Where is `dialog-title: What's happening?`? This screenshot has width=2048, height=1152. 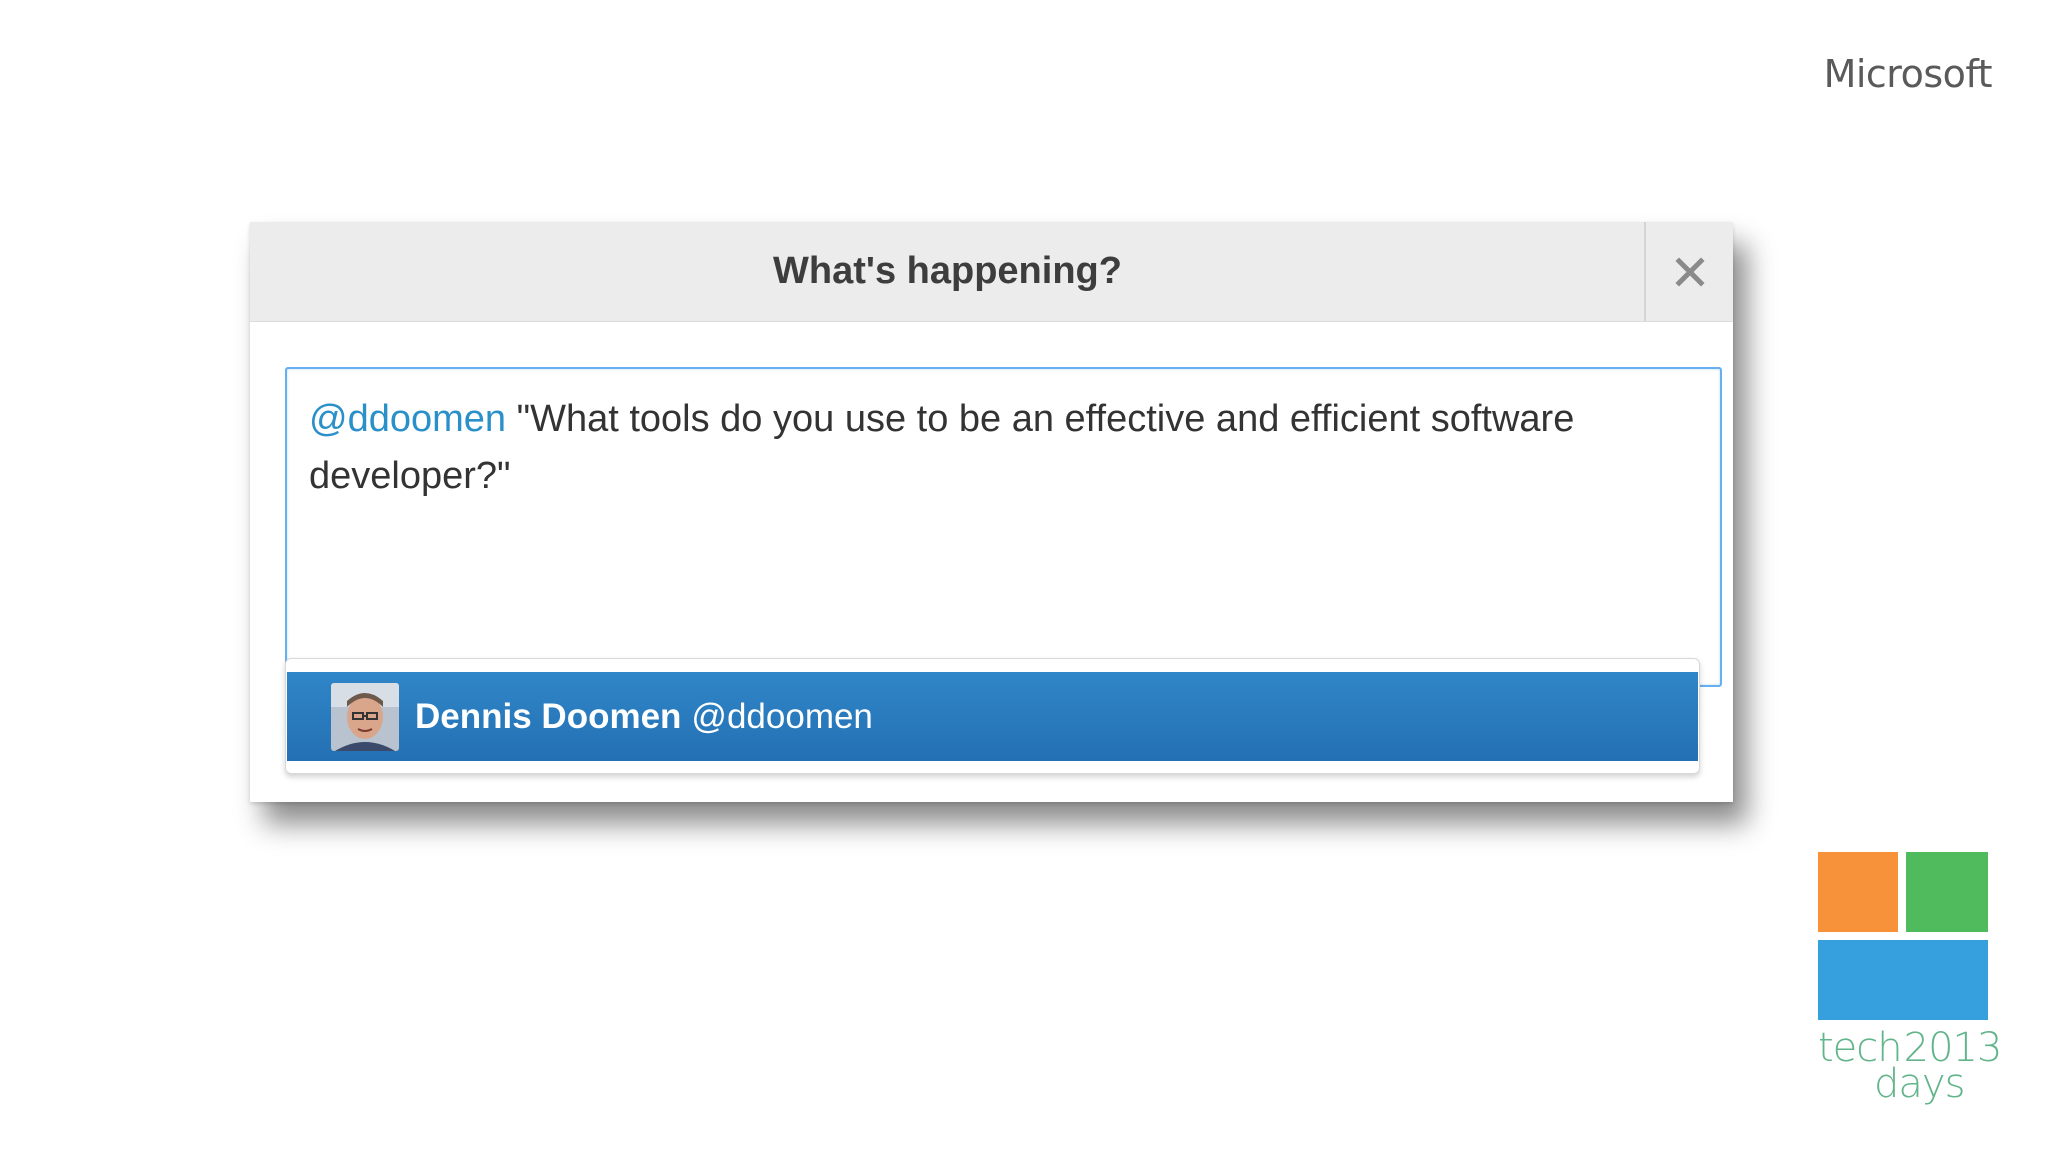
dialog-title: What's happening? is located at coordinates (947, 271).